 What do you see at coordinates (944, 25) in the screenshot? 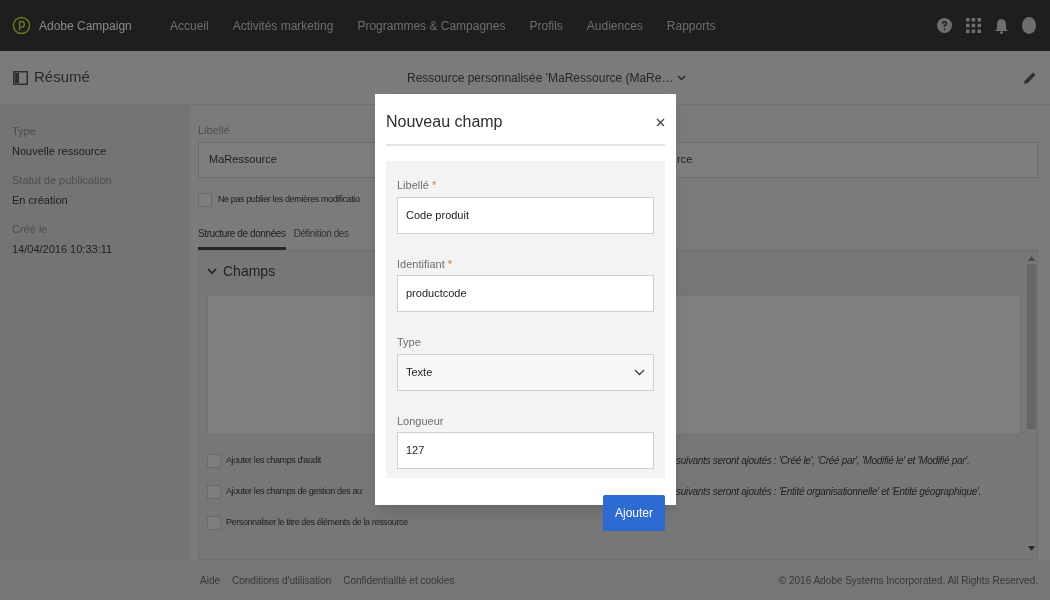
I see `help-icon` at bounding box center [944, 25].